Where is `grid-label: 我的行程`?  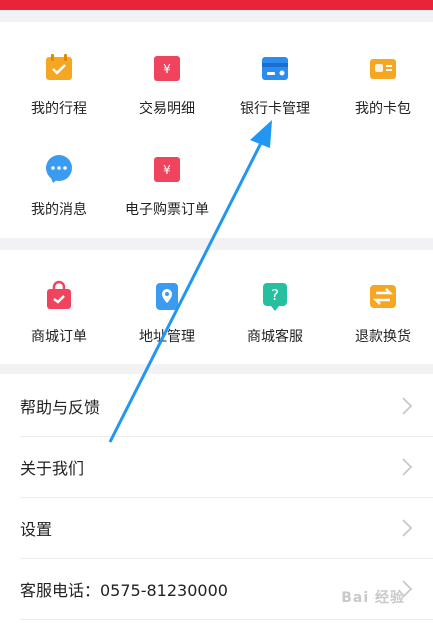
grid-label: 我的行程 is located at coordinates (59, 109).